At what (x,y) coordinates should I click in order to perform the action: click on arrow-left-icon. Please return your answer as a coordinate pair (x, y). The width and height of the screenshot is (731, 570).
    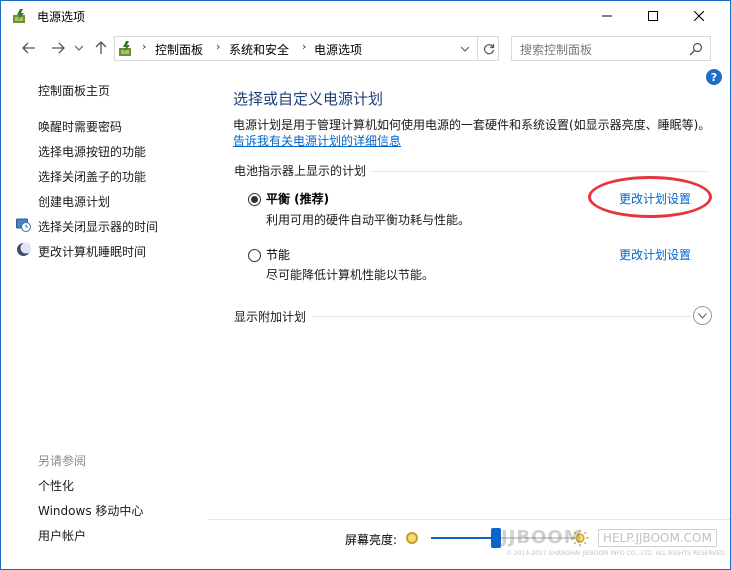
    Looking at the image, I should click on (28, 48).